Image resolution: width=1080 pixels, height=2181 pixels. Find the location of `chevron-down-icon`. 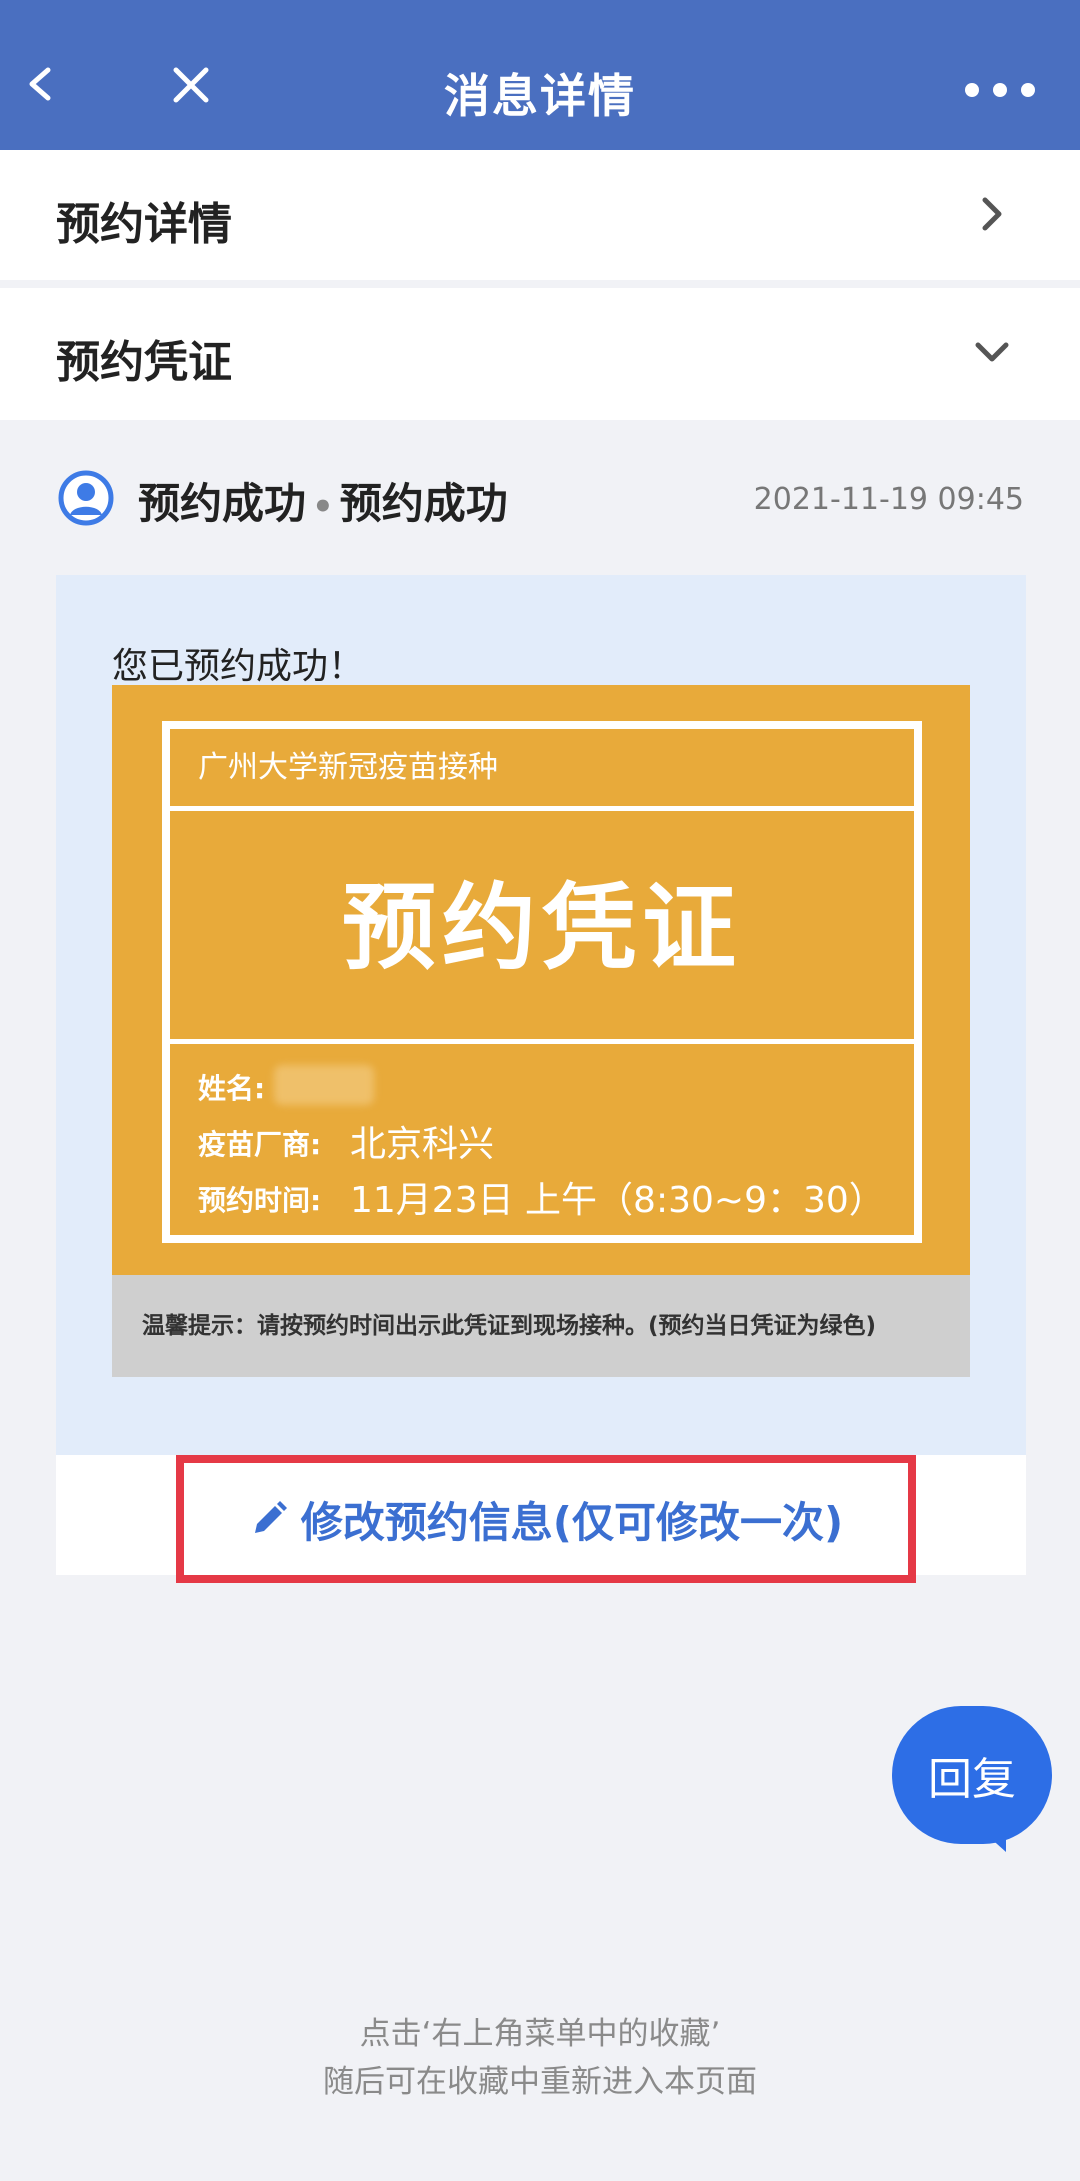

chevron-down-icon is located at coordinates (992, 352).